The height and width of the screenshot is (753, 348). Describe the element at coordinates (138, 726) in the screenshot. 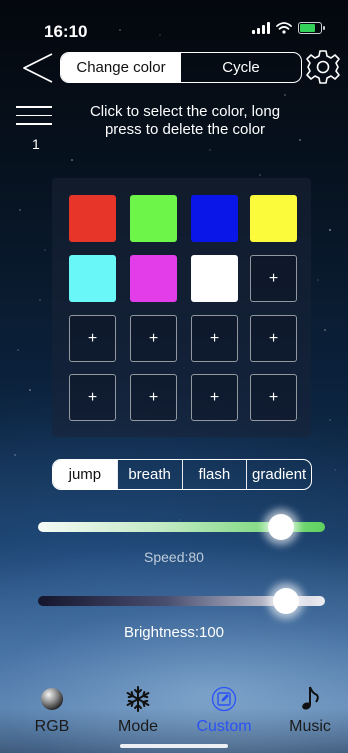

I see `tab-mode-label: Mode` at that location.